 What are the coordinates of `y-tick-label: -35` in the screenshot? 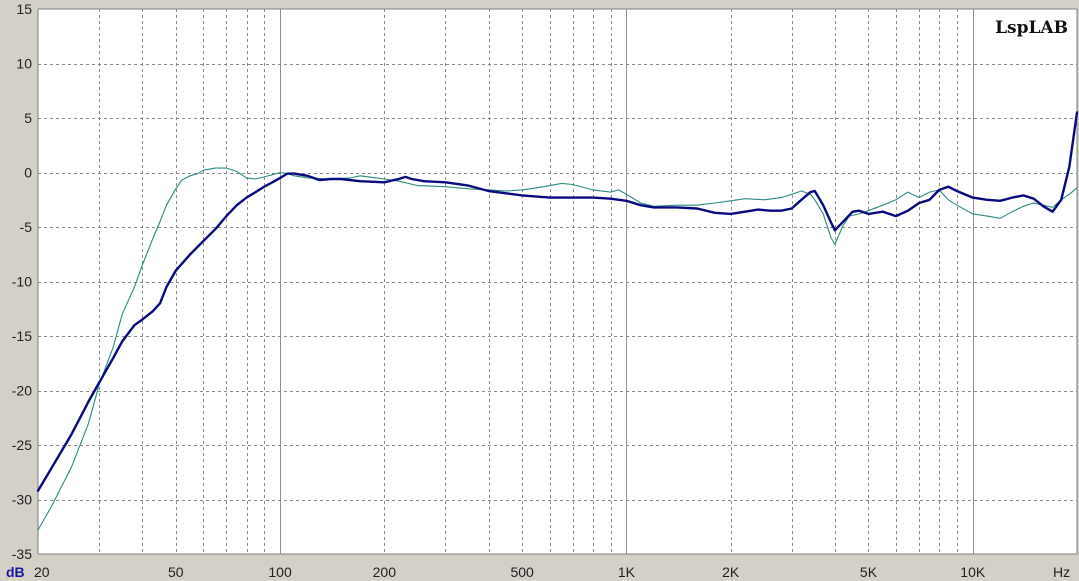 It's located at (22, 554).